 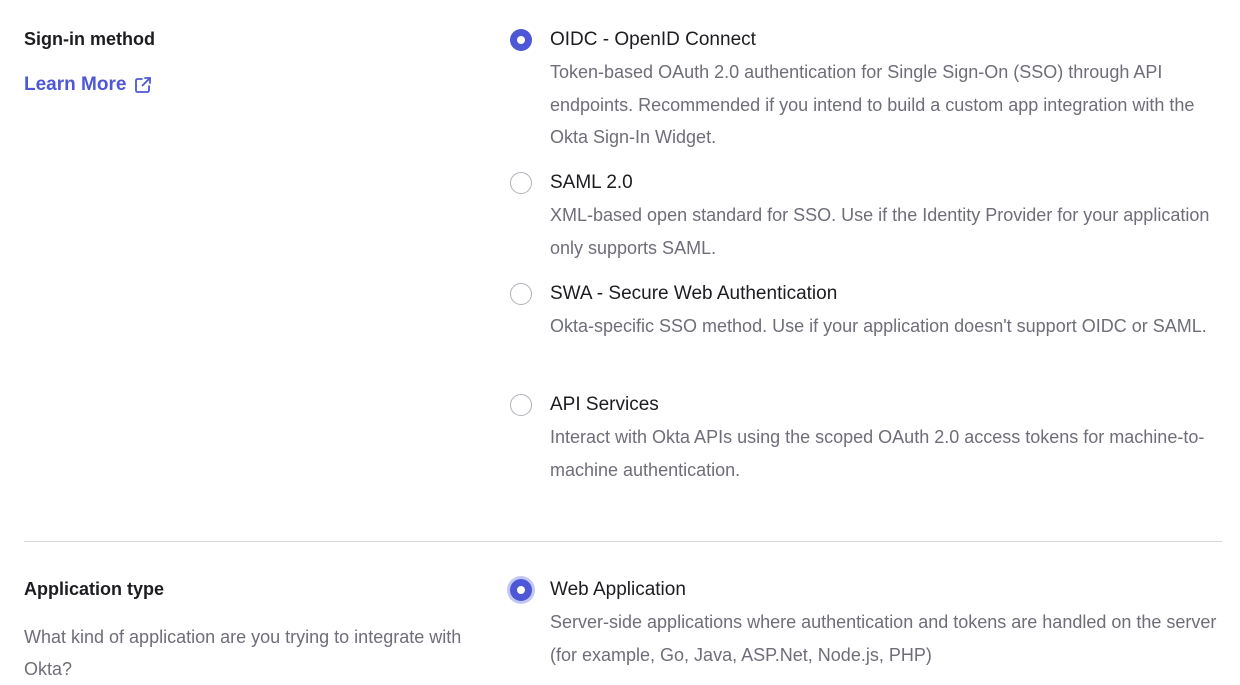 What do you see at coordinates (75, 84) in the screenshot?
I see `learn-more-label: Learn More` at bounding box center [75, 84].